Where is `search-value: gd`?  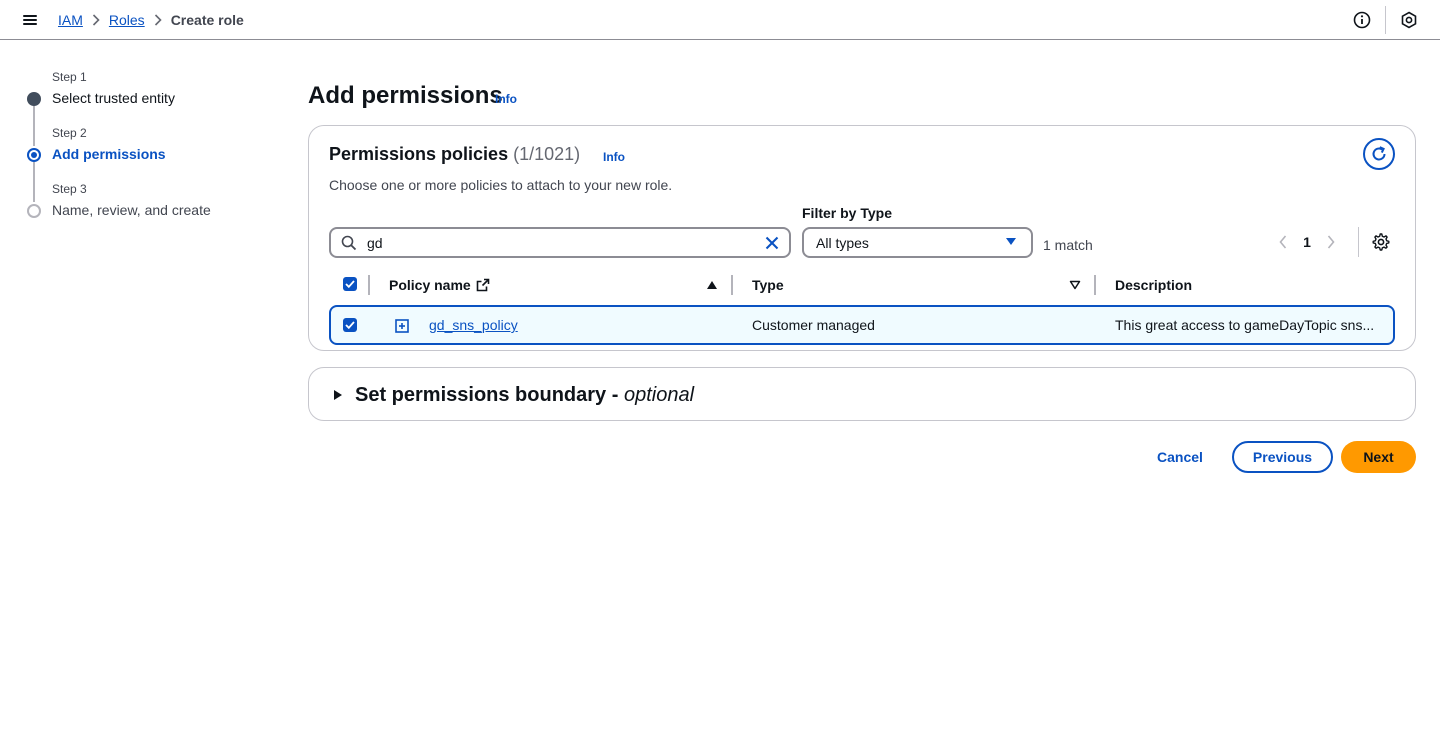 search-value: gd is located at coordinates (375, 243).